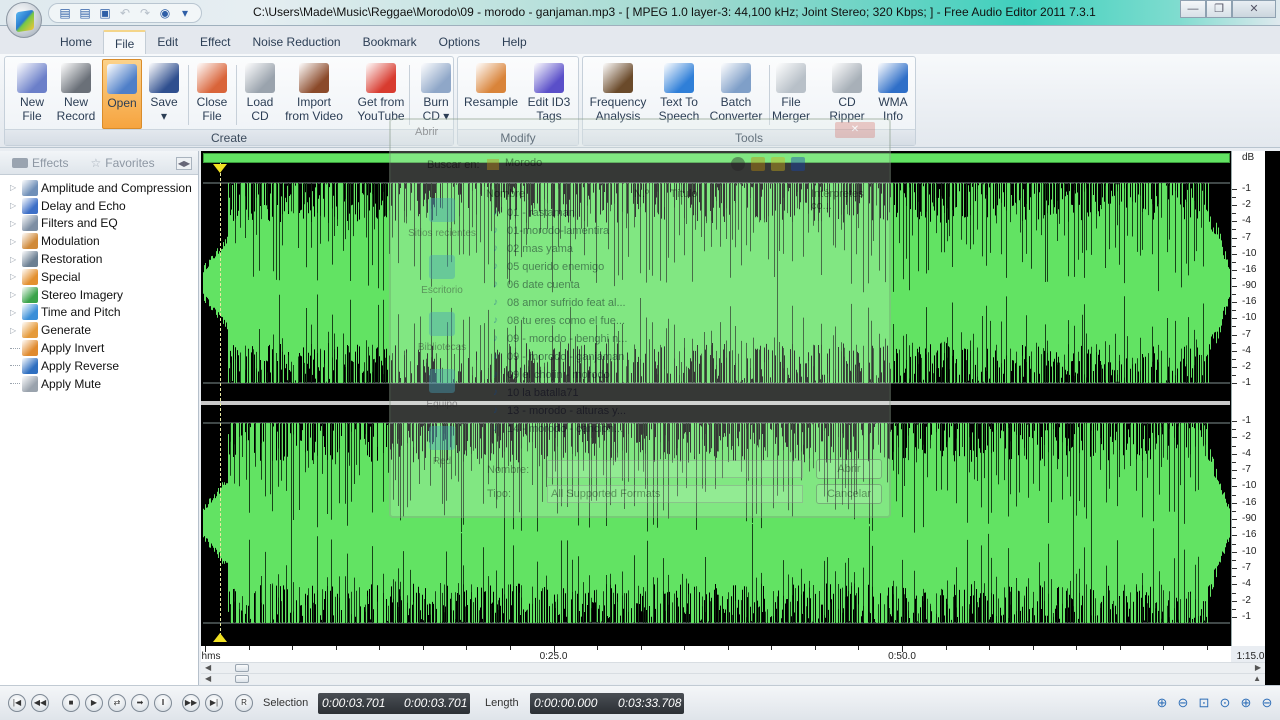 This screenshot has width=1280, height=720. I want to click on effect-item-delay-and-echo: ▷ Delay and Echo, so click(99, 206).